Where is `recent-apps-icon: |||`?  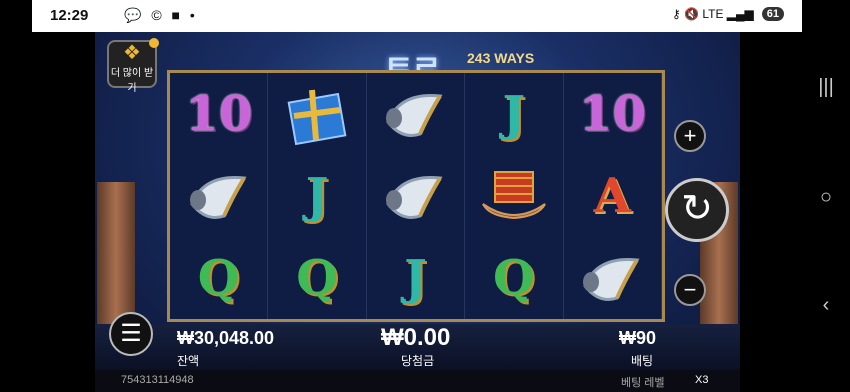 recent-apps-icon: ||| is located at coordinates (826, 87).